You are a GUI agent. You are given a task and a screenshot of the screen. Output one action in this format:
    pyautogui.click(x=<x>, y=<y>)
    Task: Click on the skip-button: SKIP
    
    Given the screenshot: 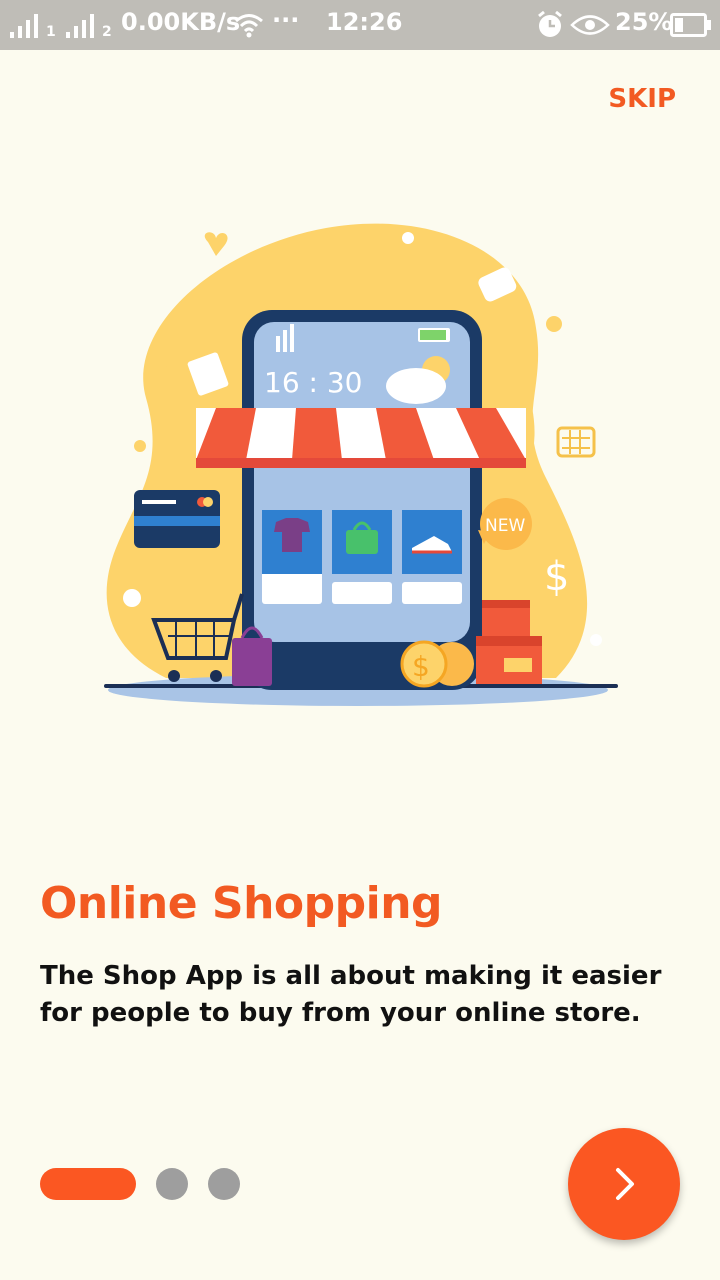 What is the action you would take?
    pyautogui.click(x=642, y=99)
    